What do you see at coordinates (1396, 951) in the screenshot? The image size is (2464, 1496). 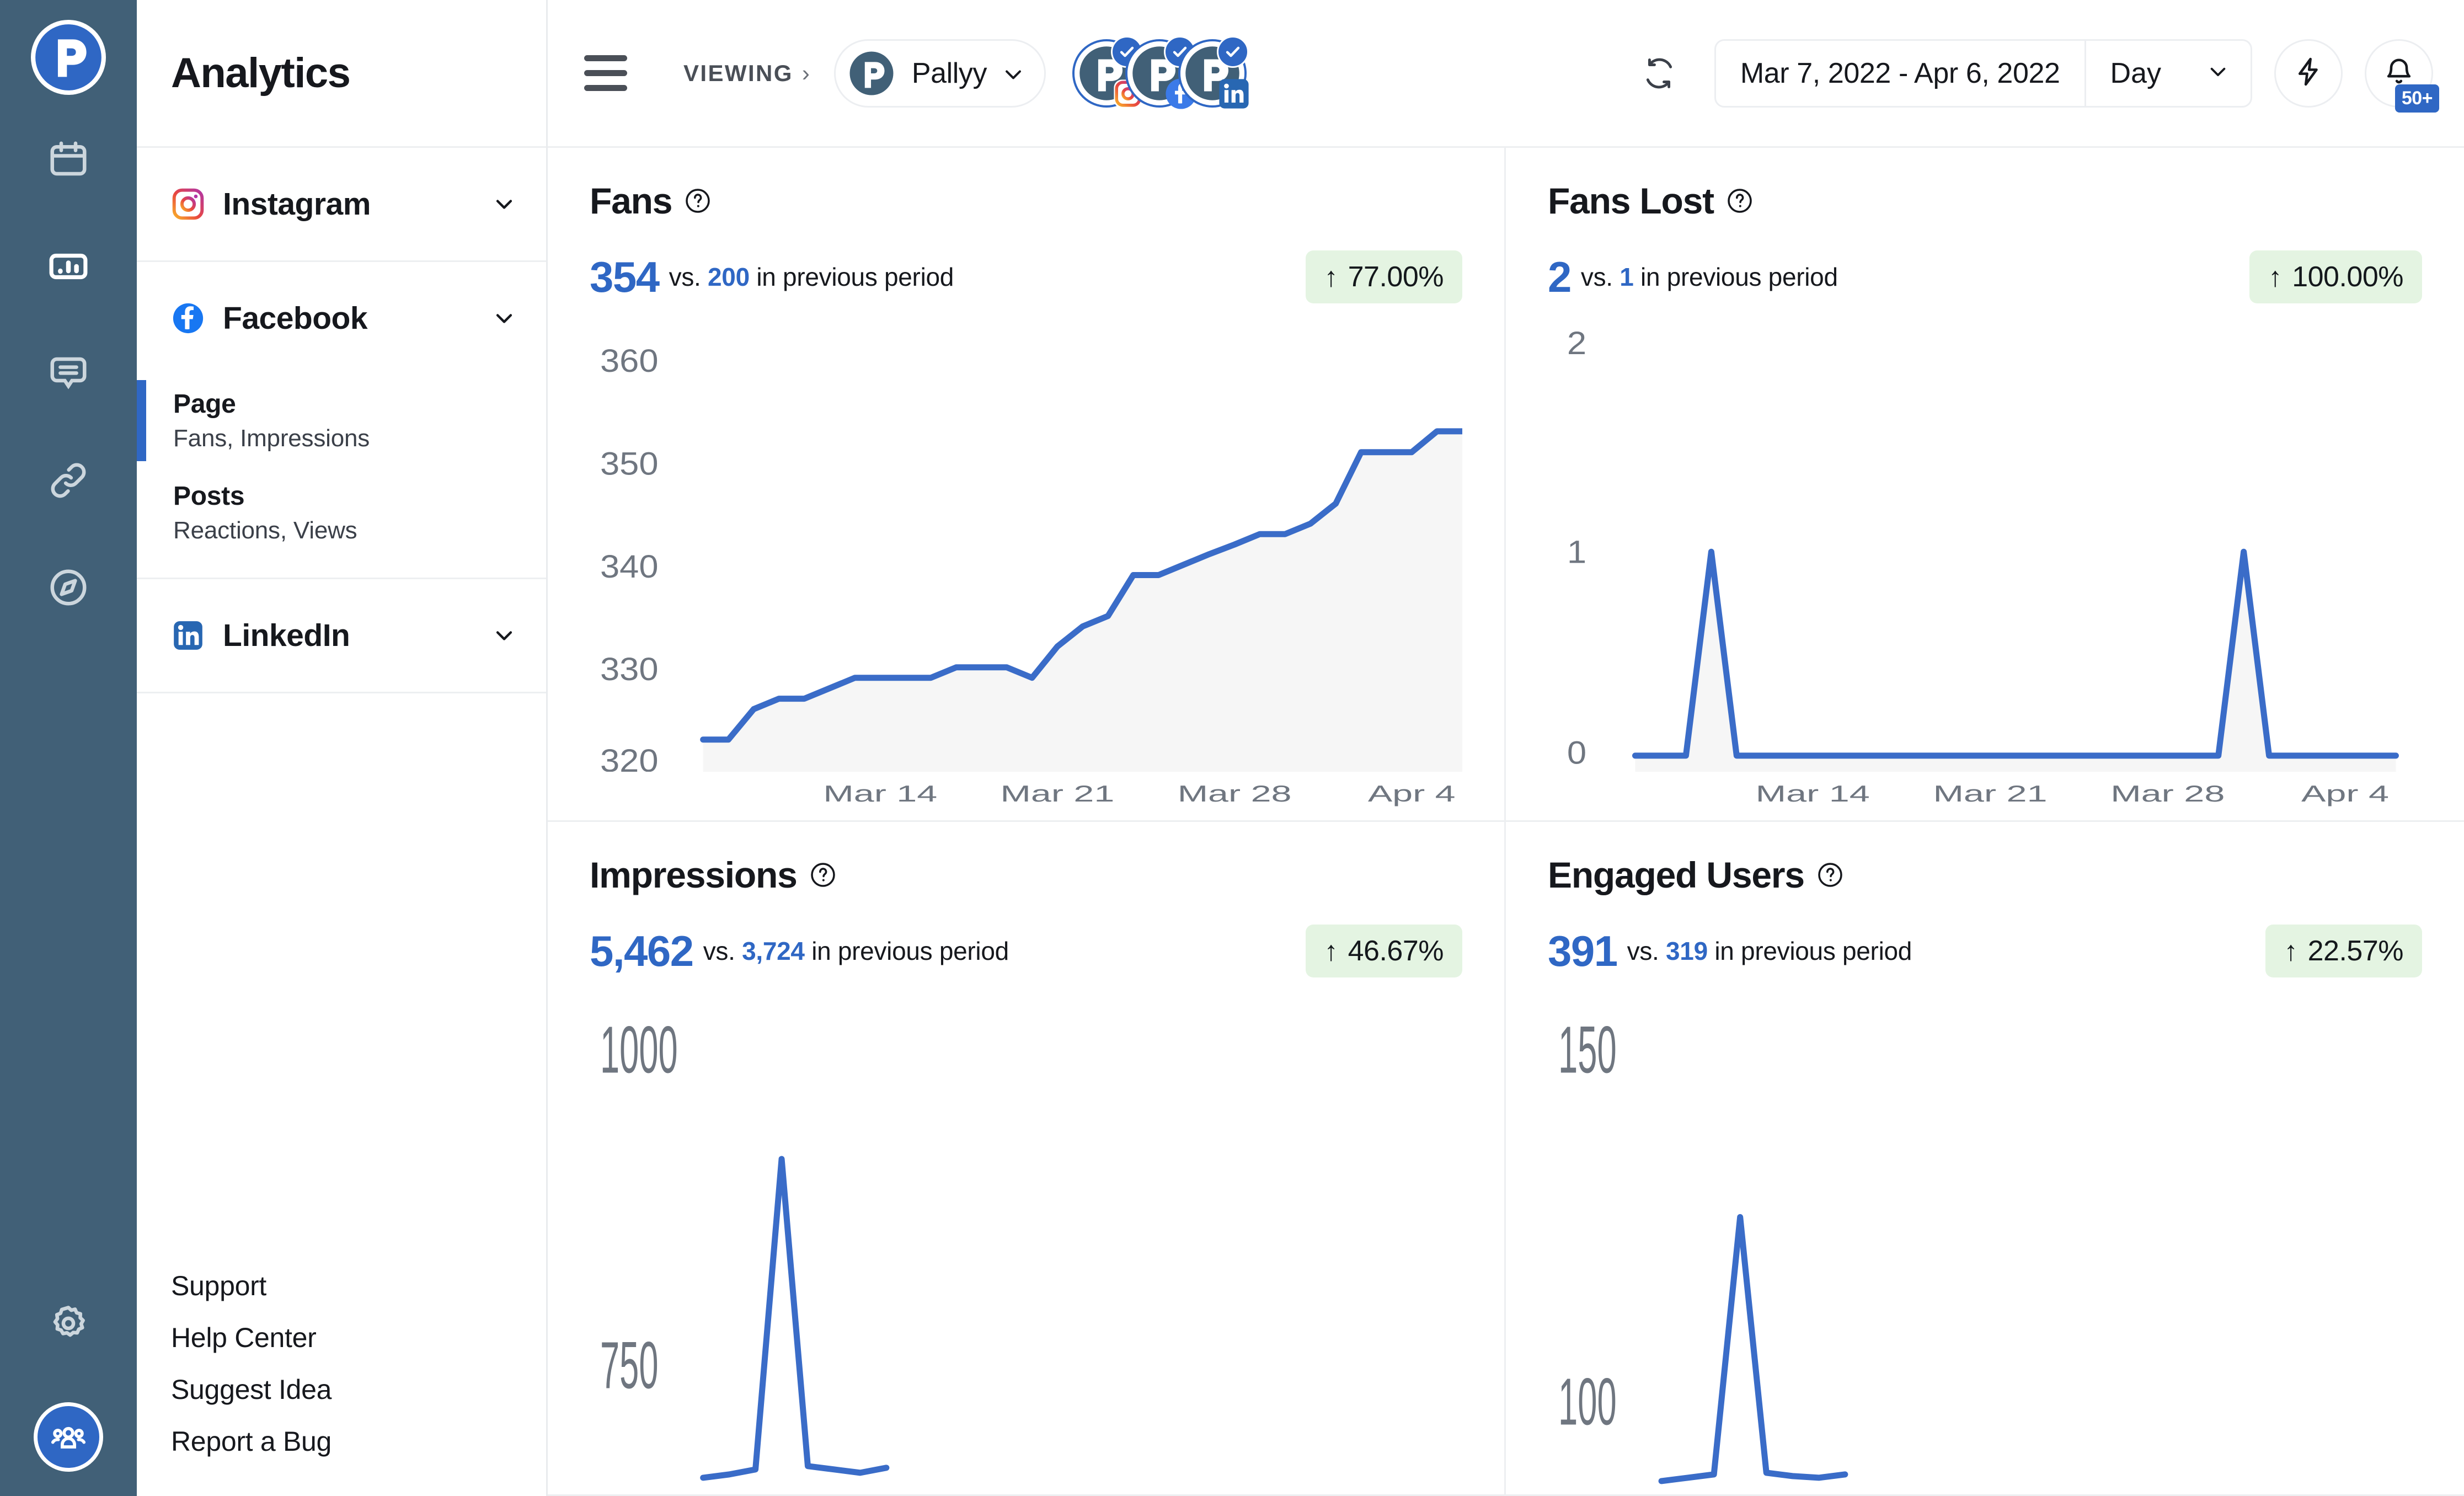 I see `change-percent-impressions: 46.67%` at bounding box center [1396, 951].